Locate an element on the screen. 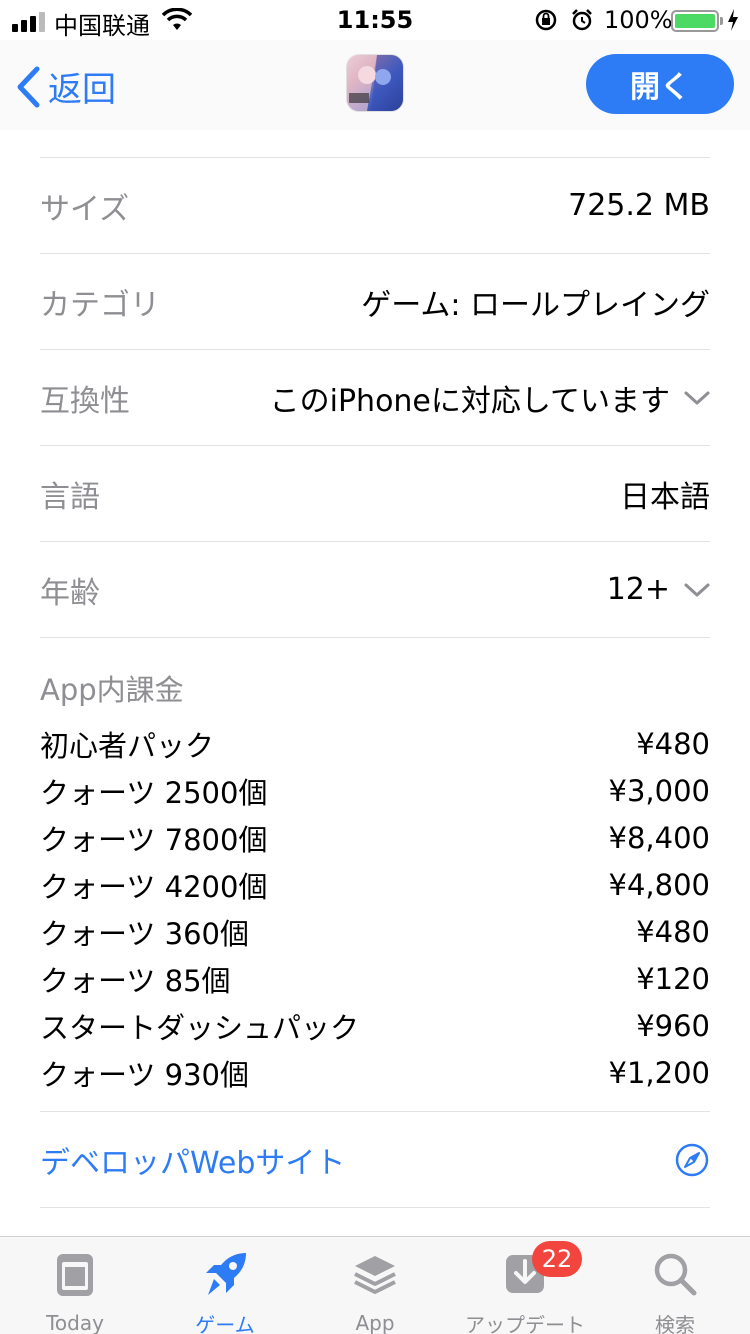 The image size is (750, 1334). iap-item-name: クォーツ 930個 is located at coordinates (144, 1074).